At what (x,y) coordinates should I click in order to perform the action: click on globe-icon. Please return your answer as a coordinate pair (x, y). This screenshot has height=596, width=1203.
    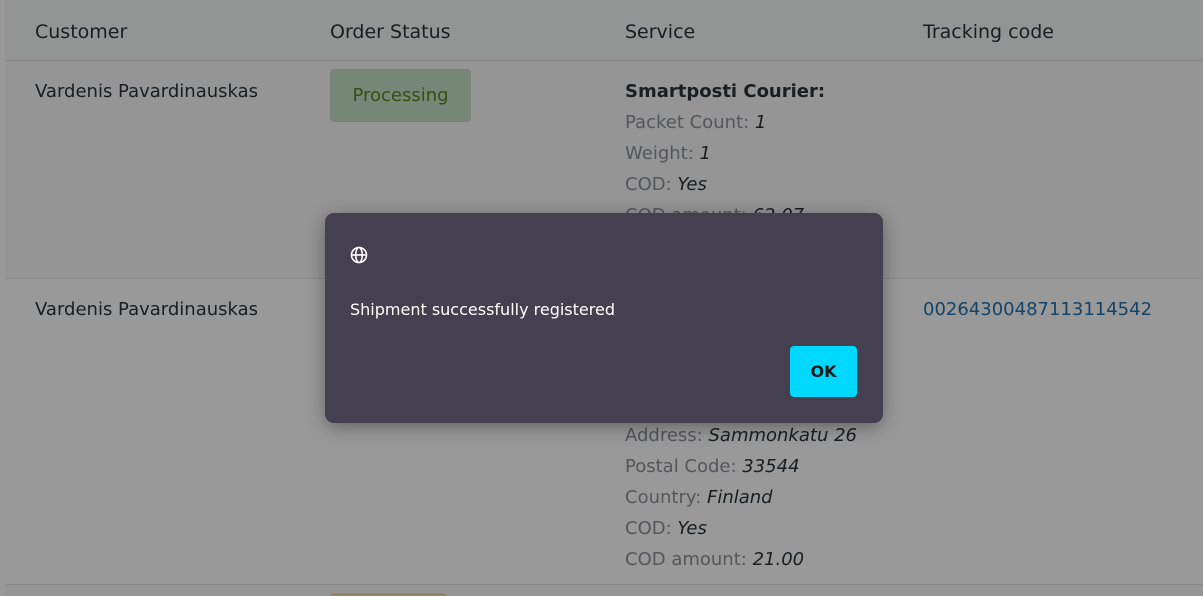
    Looking at the image, I should click on (359, 255).